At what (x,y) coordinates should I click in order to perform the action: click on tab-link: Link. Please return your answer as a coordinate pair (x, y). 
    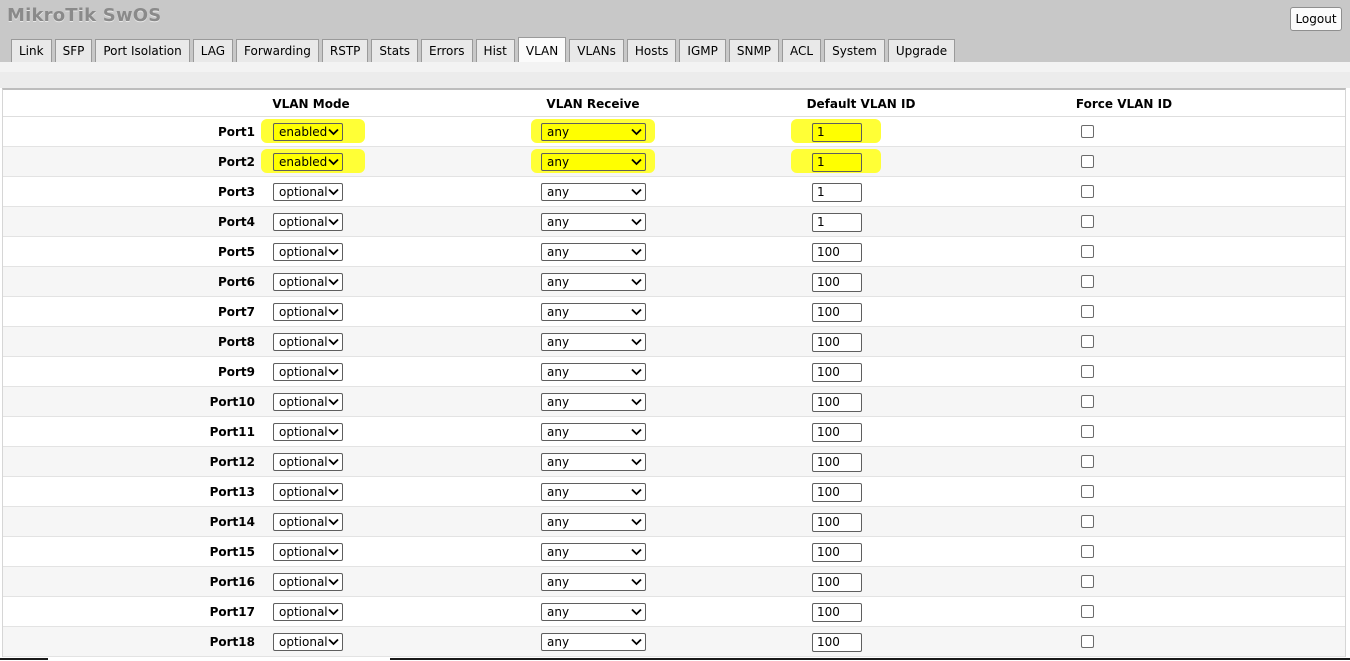
    Looking at the image, I should click on (31, 50).